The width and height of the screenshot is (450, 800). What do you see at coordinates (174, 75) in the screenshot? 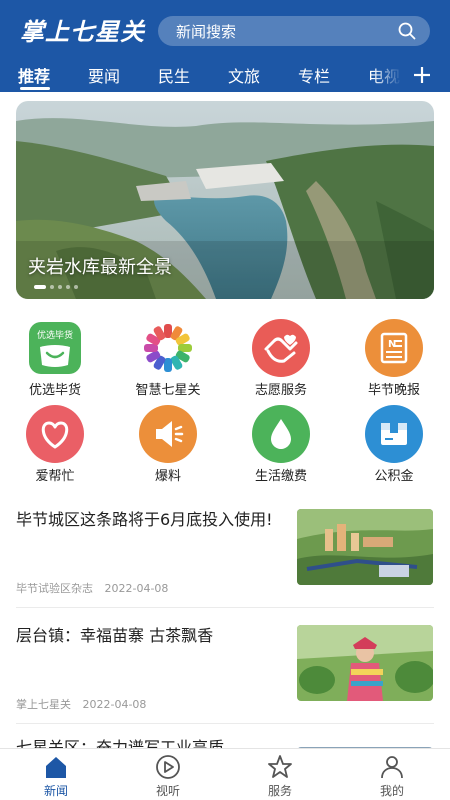
I see `tab-livelihood: 民生` at bounding box center [174, 75].